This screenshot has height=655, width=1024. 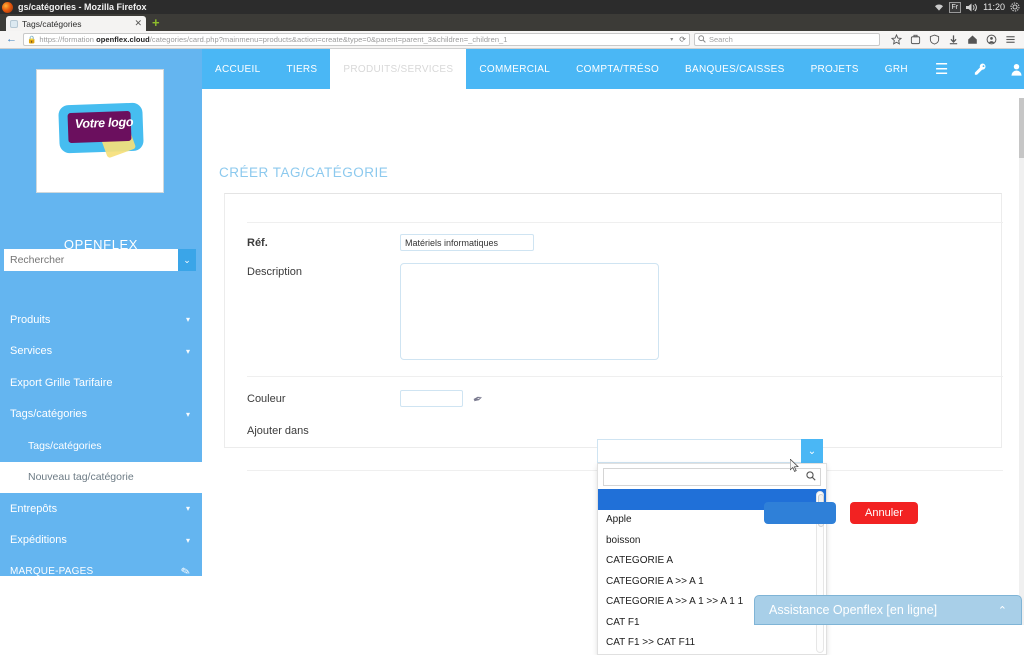 I want to click on tab-favicon-icon, so click(x=14, y=23).